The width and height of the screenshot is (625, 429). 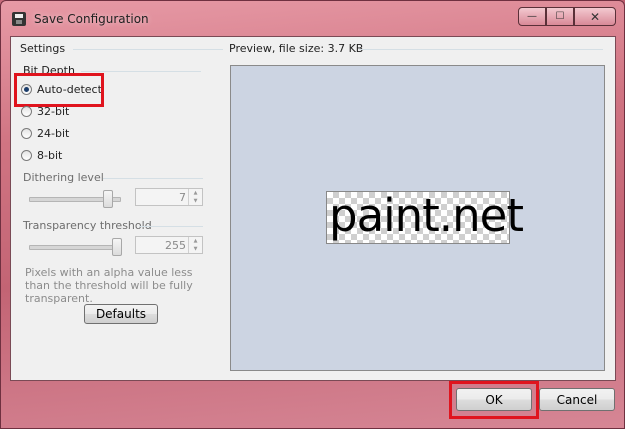 I want to click on transparency-spin-arrows: ▲ ▼, so click(x=195, y=245).